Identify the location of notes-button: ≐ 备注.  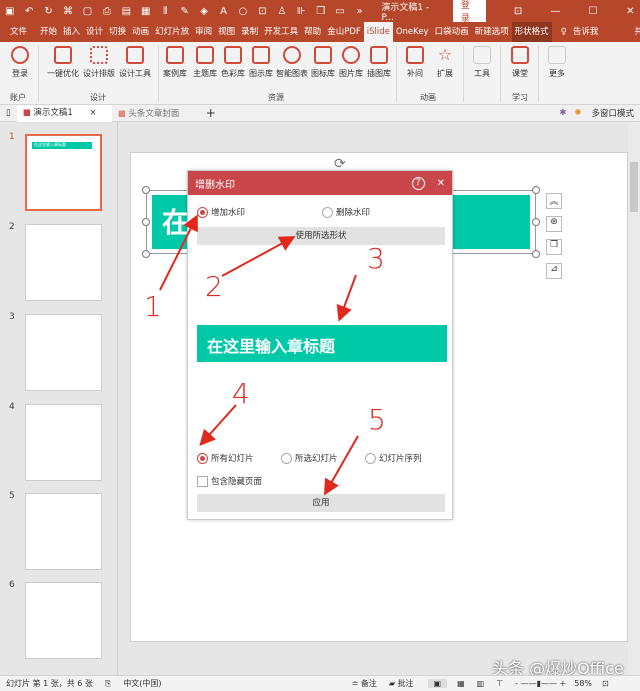
(364, 683).